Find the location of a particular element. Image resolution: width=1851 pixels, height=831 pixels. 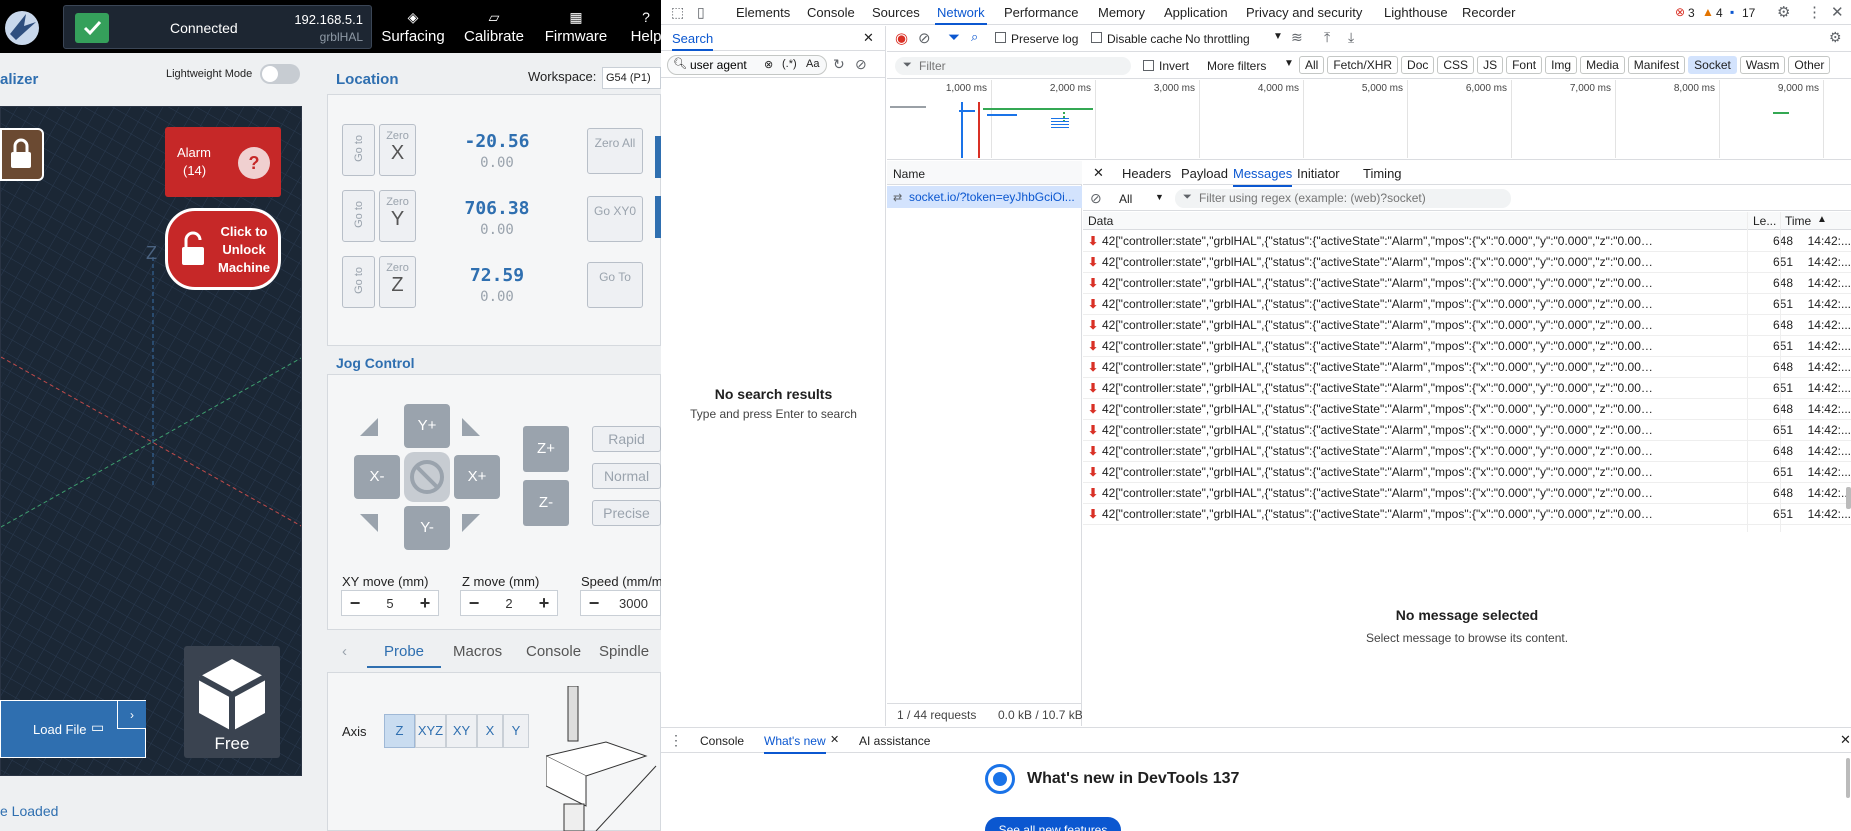

load-file-button: Load File ▭ › is located at coordinates (73, 729).